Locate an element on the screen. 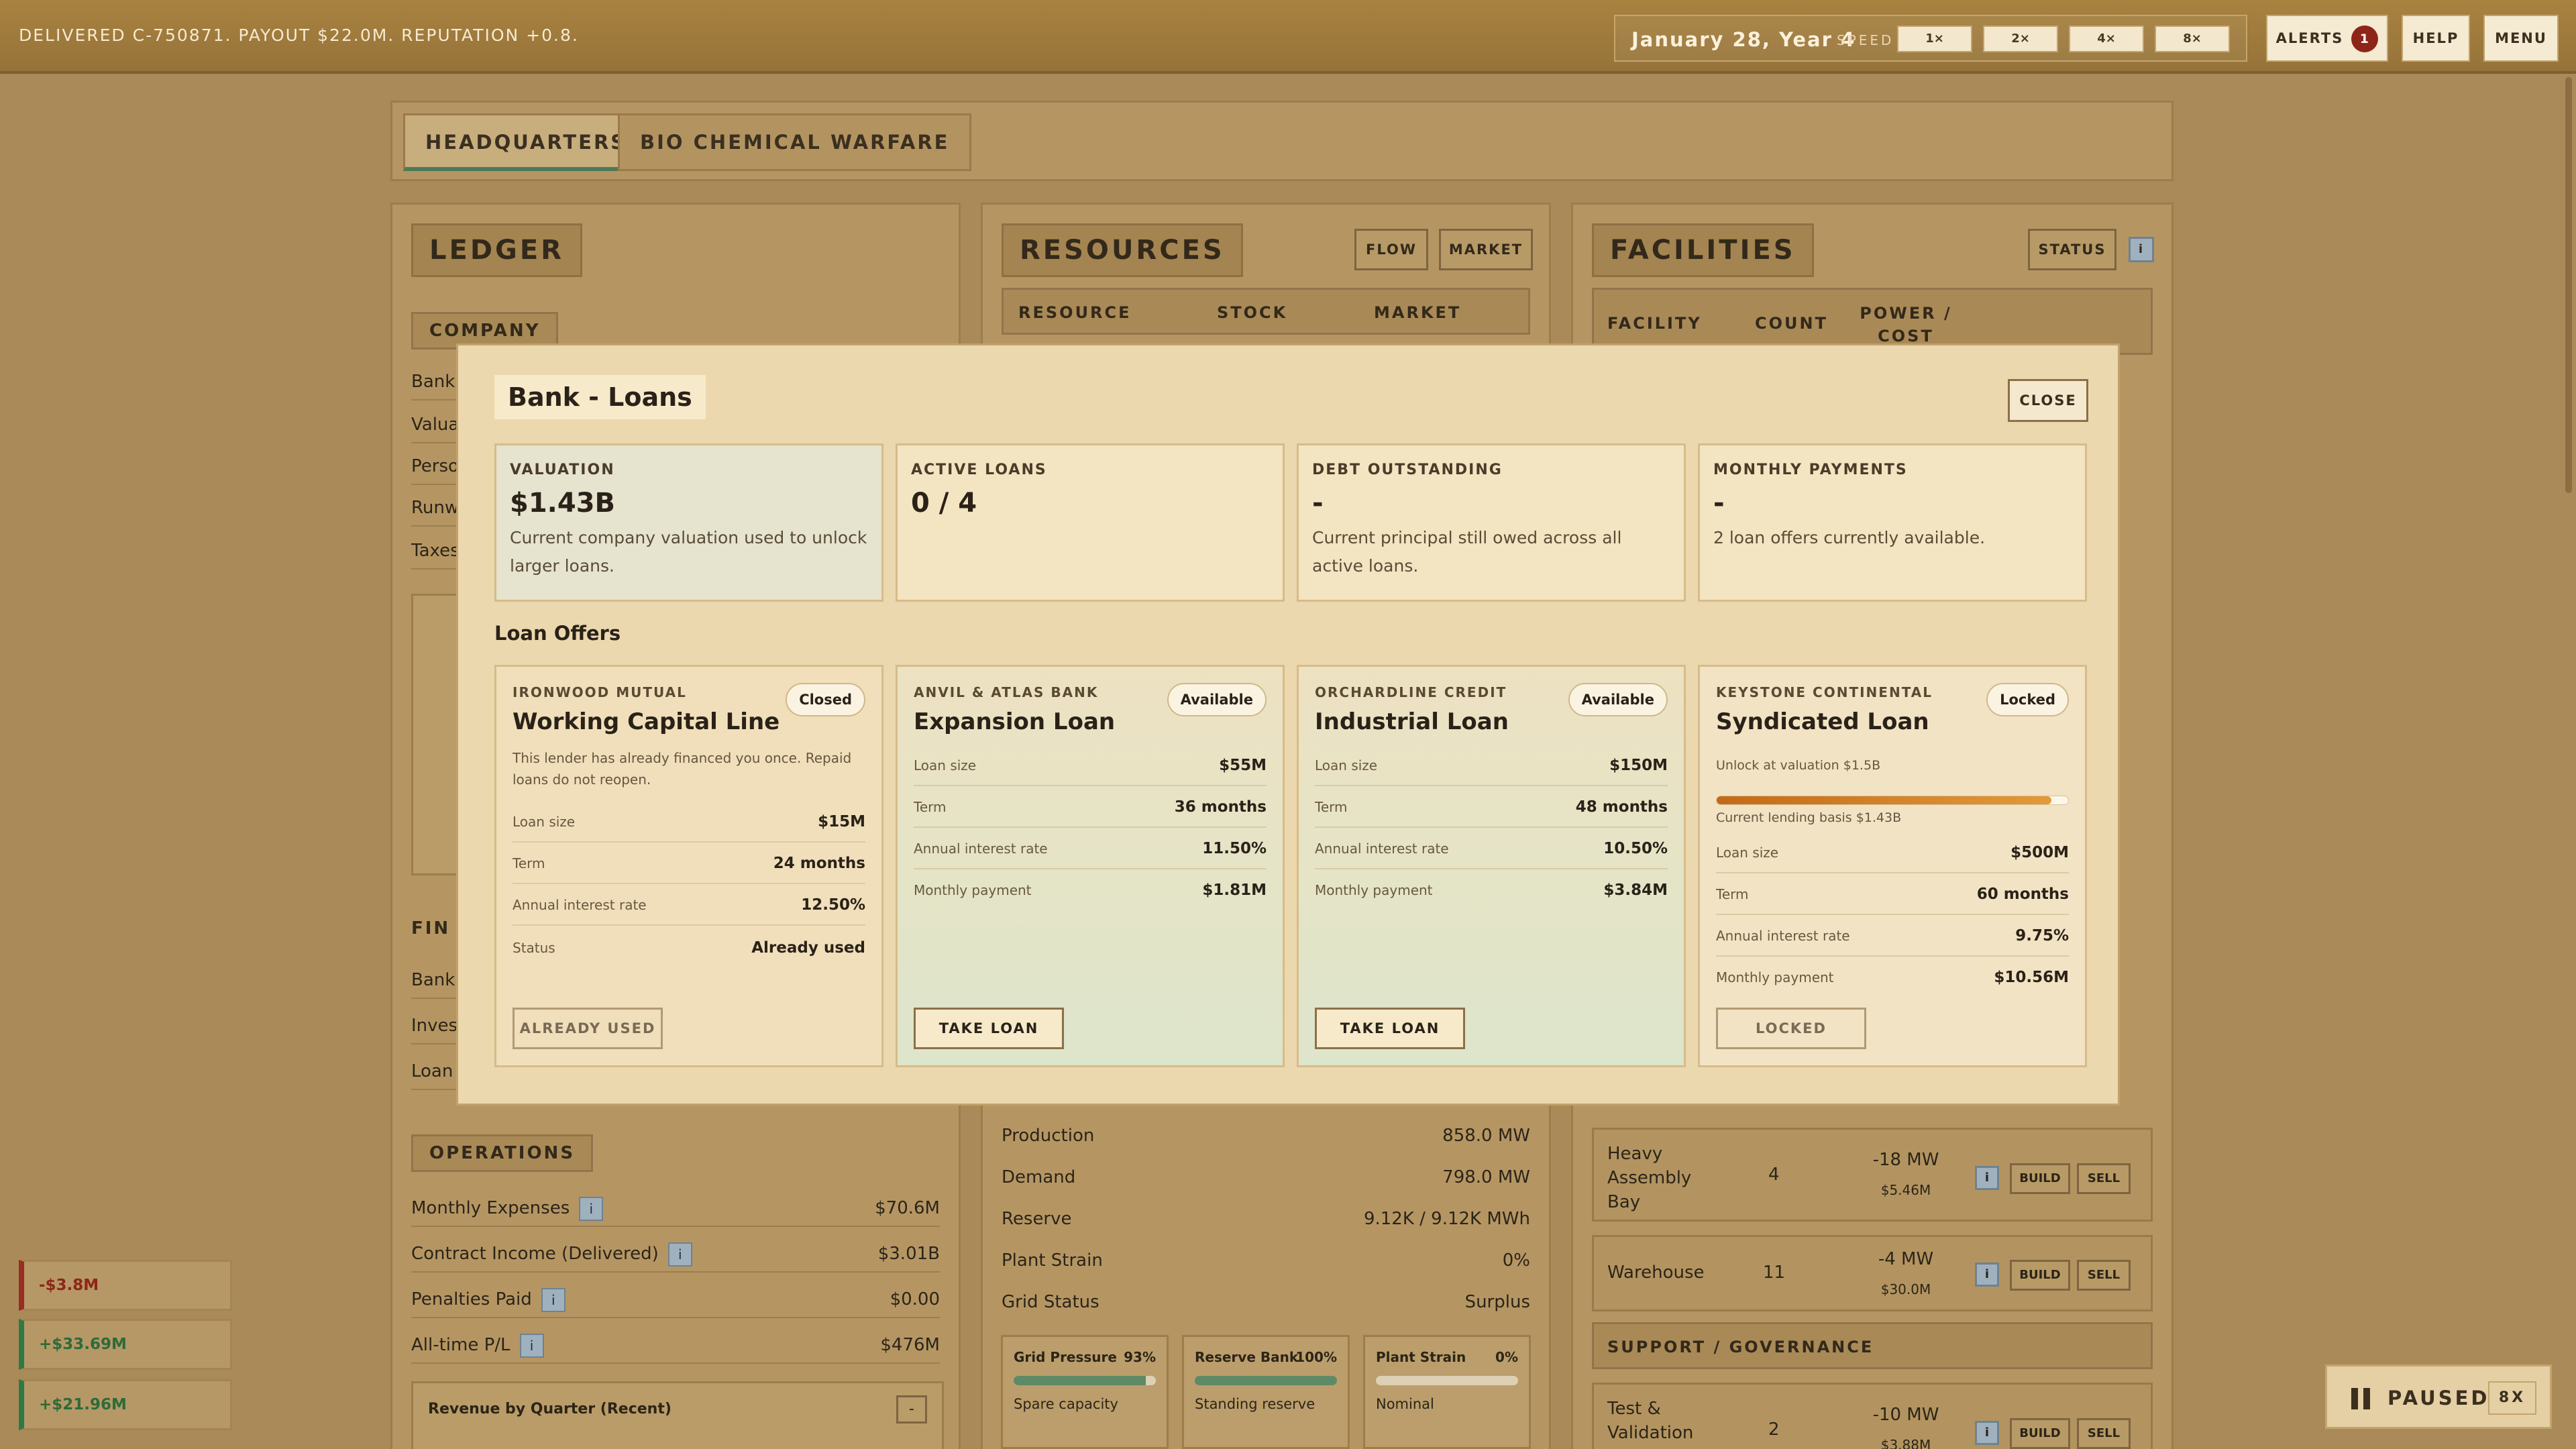 This screenshot has height=1449, width=2576. power-row-grid-status: Grid Status Surplus is located at coordinates (1266, 1302).